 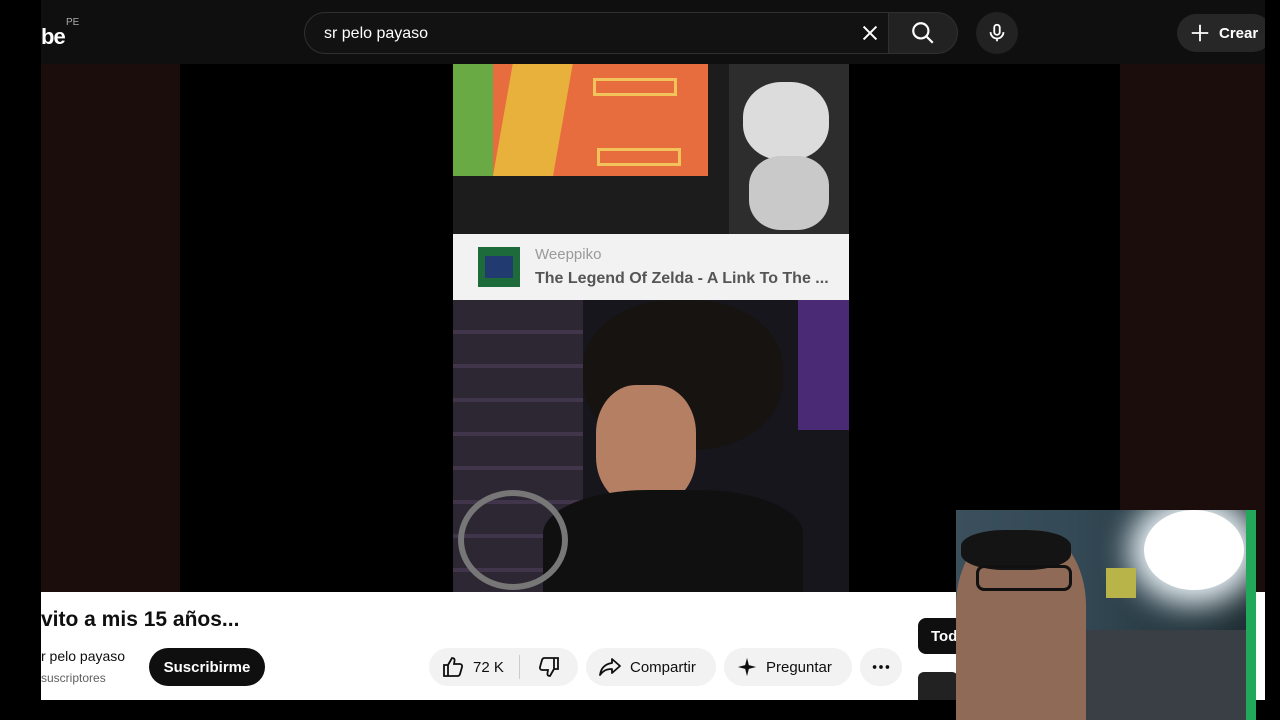 I want to click on more-icon, so click(x=881, y=667).